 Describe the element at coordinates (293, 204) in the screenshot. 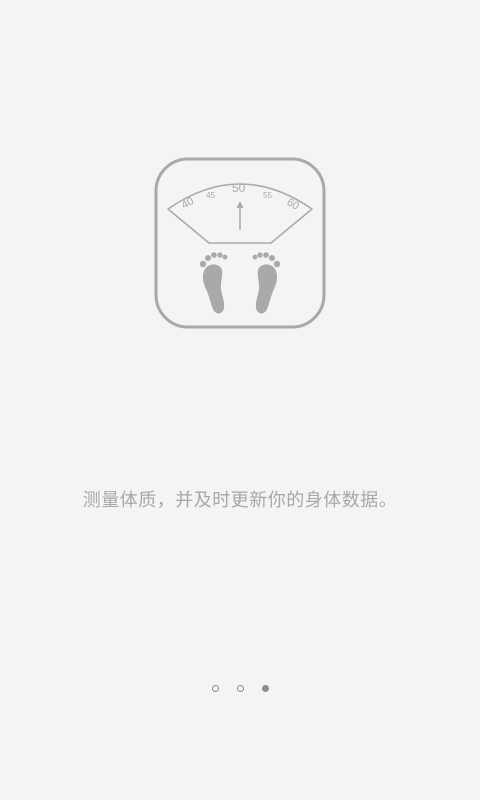

I see `dial-label-60: 60` at that location.